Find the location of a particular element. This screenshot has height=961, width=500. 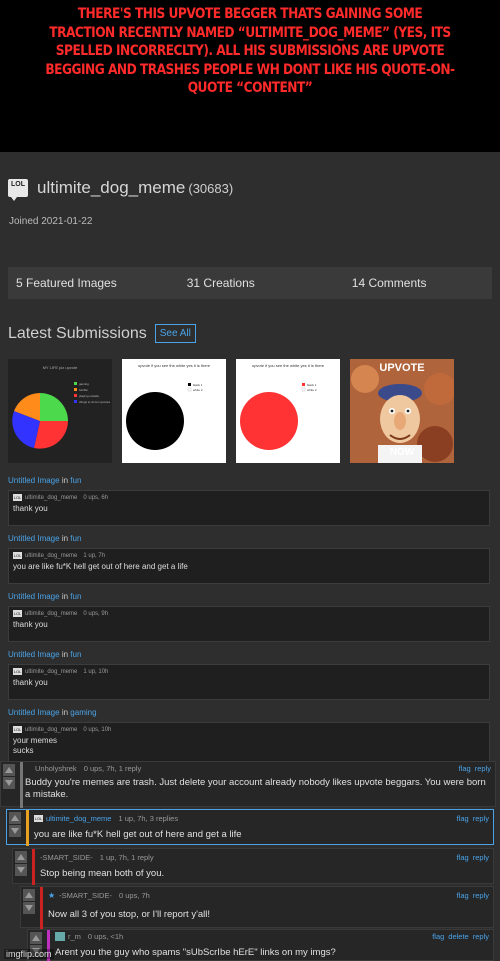

delete-link: delete is located at coordinates (458, 936).